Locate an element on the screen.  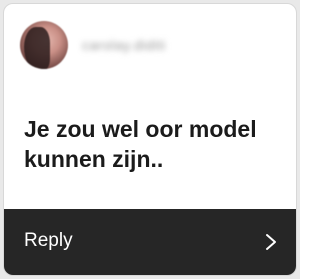
sender-username: carolay.diditi is located at coordinates (124, 45).